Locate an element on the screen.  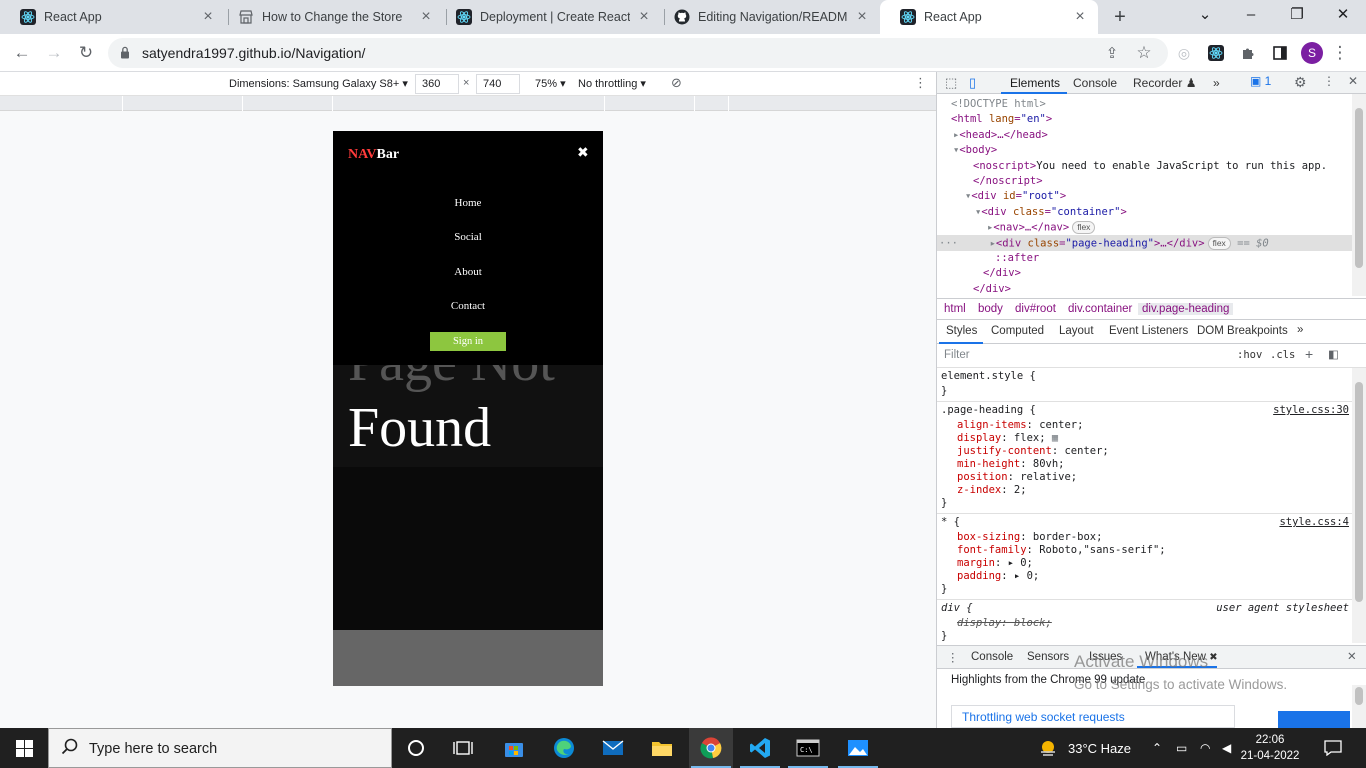
browser-tab: How to Change the Store × is located at coordinates (331, 17).